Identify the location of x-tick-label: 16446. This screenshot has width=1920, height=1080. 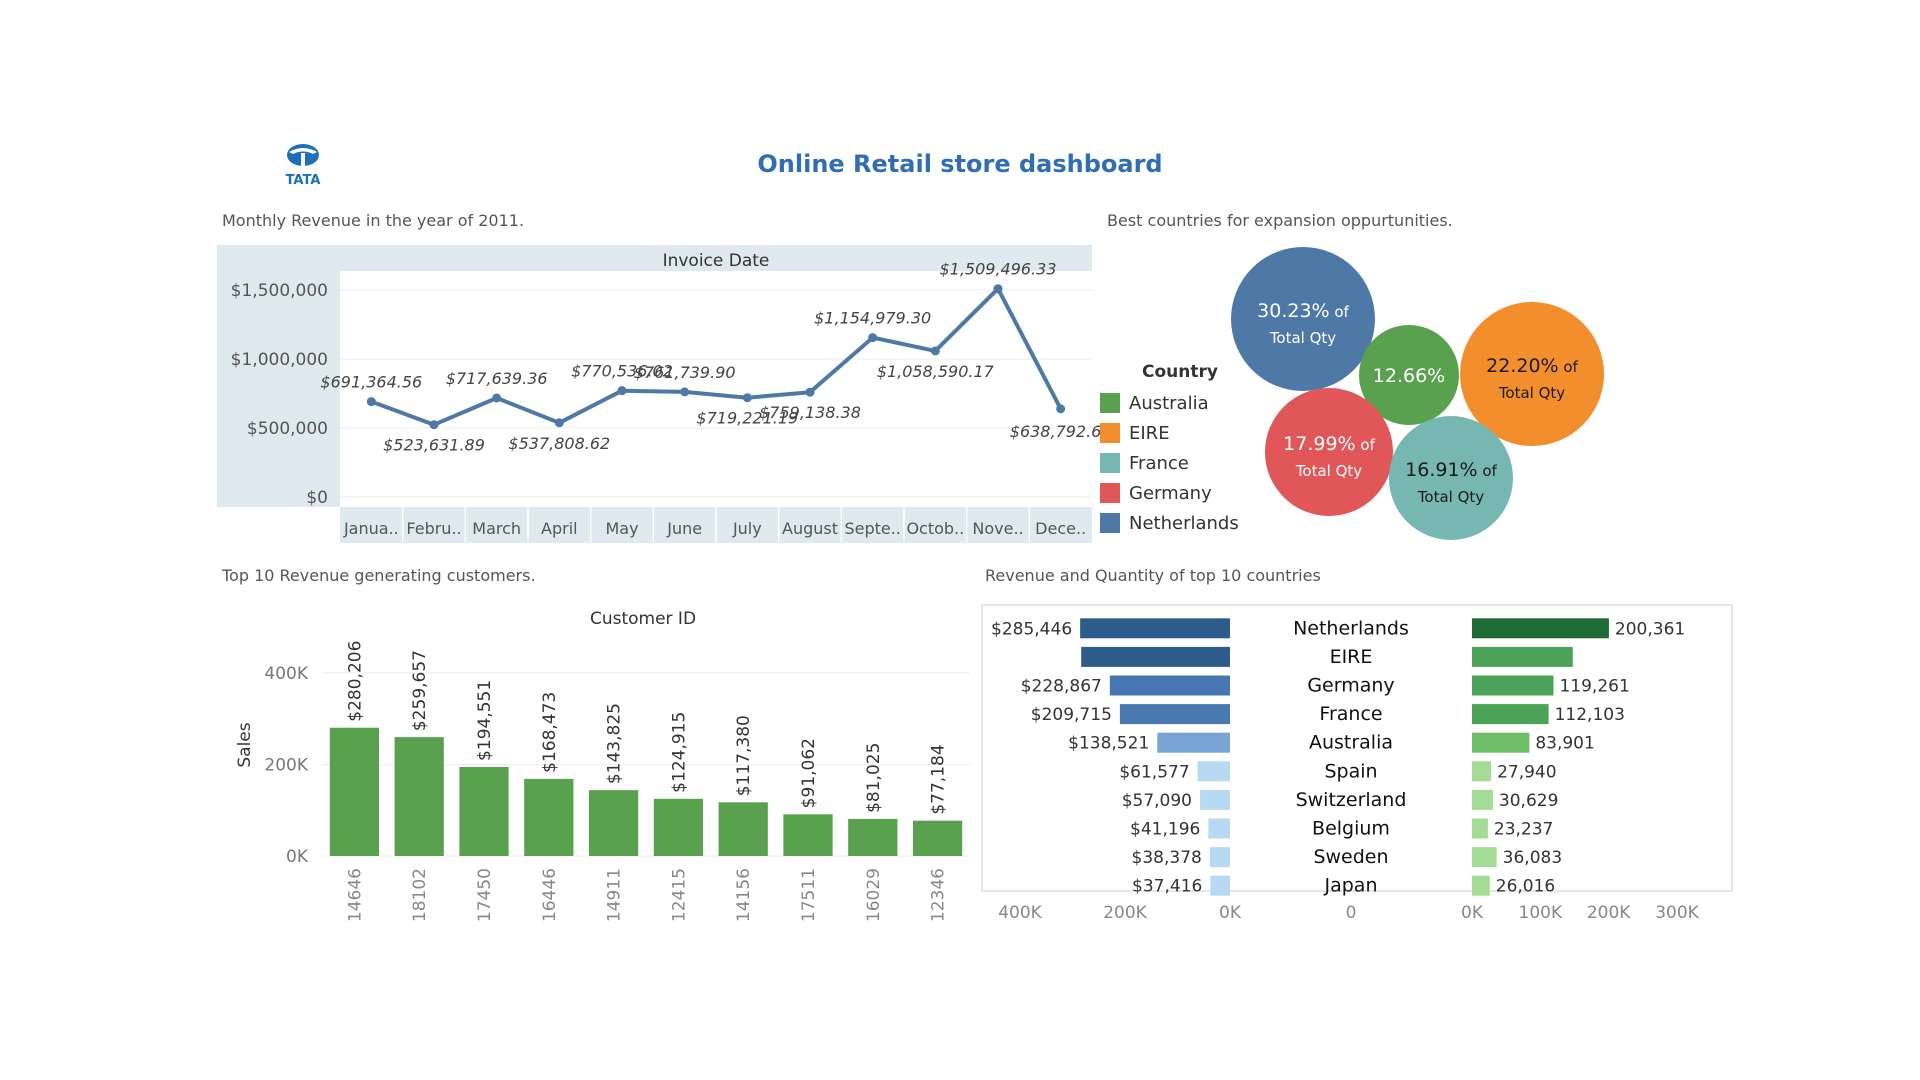
(550, 895).